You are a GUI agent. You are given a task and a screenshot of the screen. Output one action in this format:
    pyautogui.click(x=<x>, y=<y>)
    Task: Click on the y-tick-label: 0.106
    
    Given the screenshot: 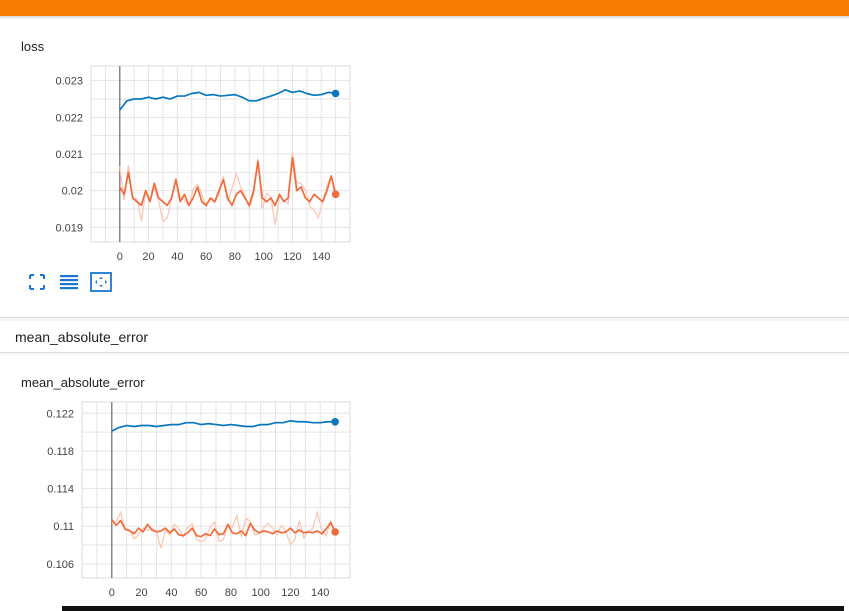 What is the action you would take?
    pyautogui.click(x=60, y=565)
    